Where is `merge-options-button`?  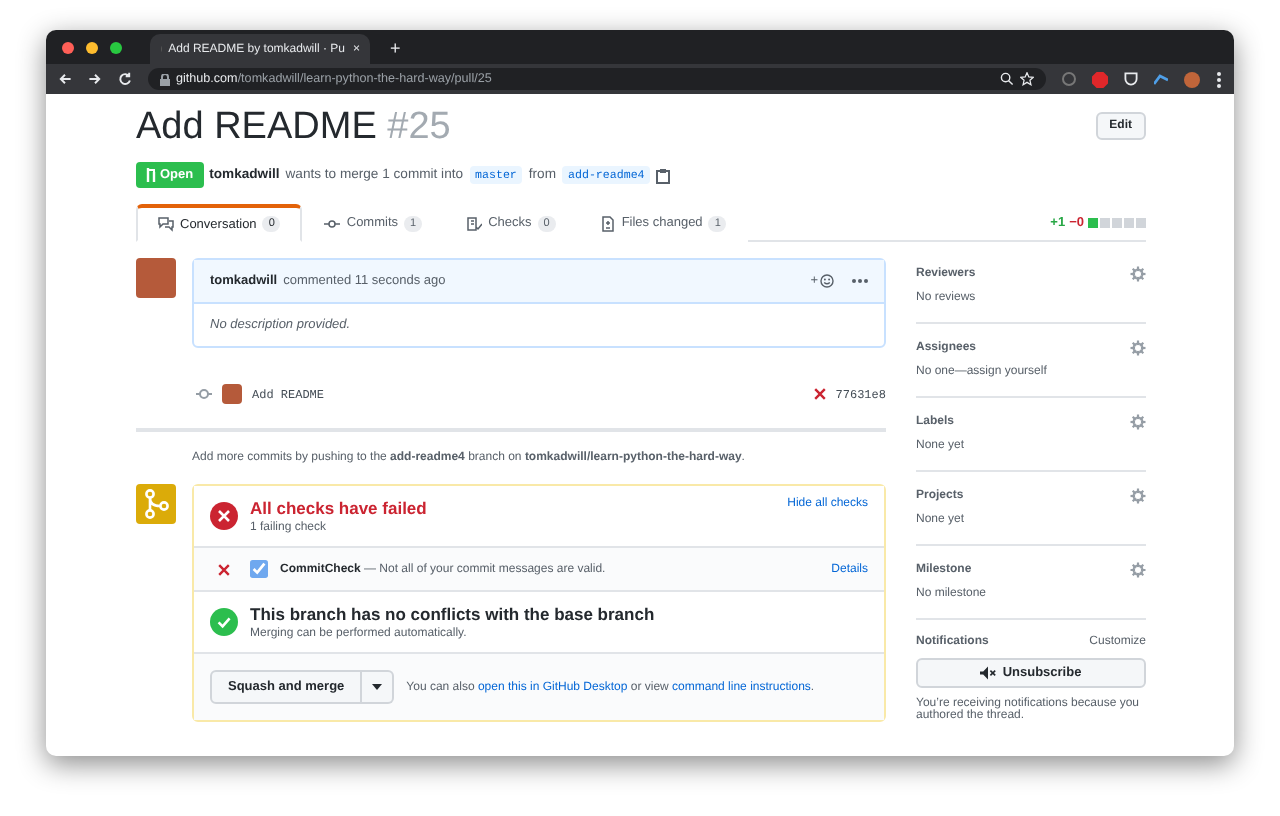
merge-options-button is located at coordinates (378, 687).